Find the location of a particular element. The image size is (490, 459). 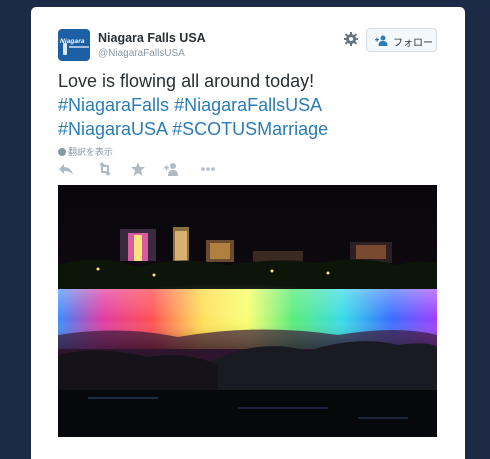

author-handle: @NiagaraFallsUSA is located at coordinates (141, 53).